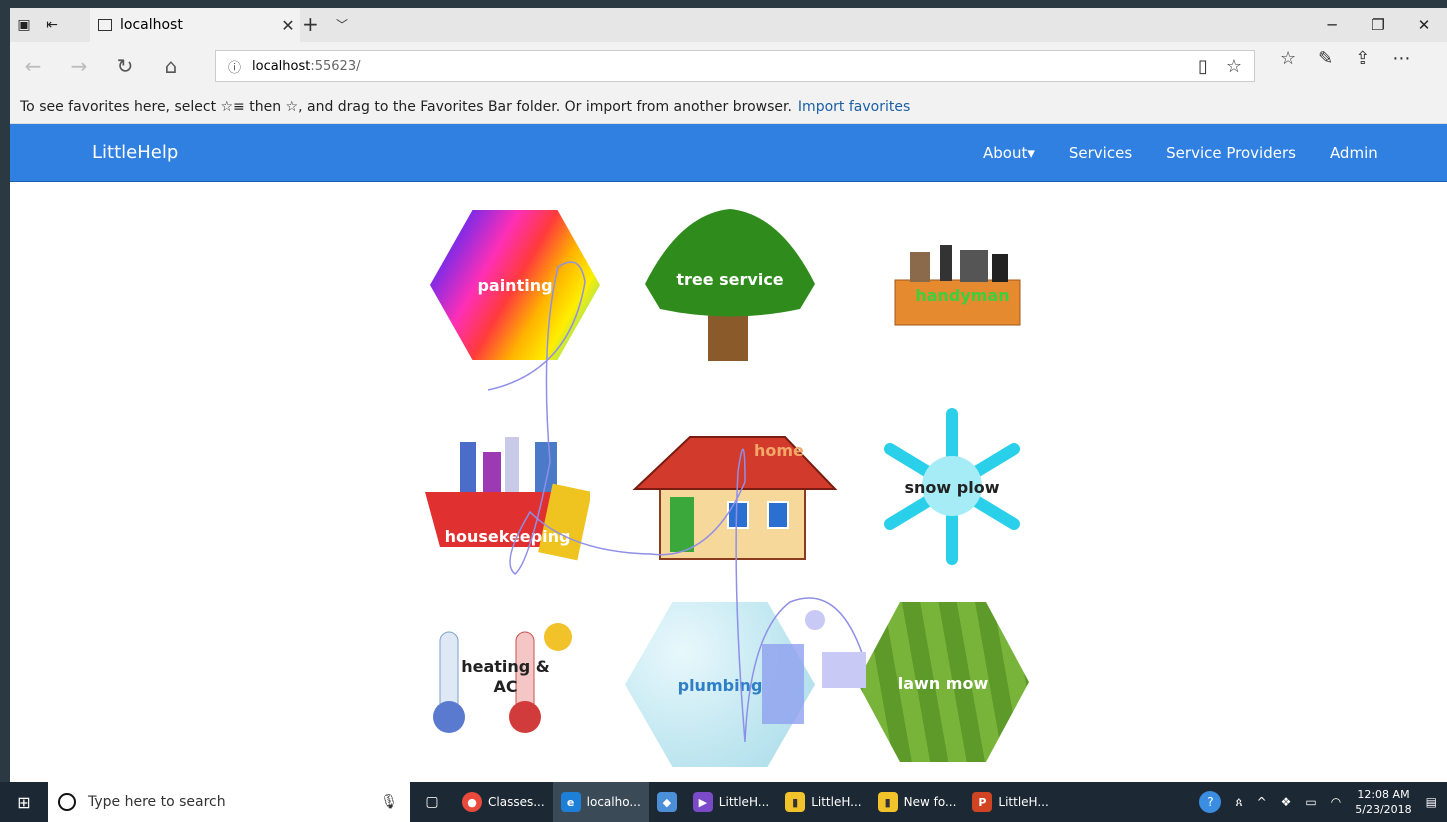  I want to click on nav-services: Services, so click(1100, 153).